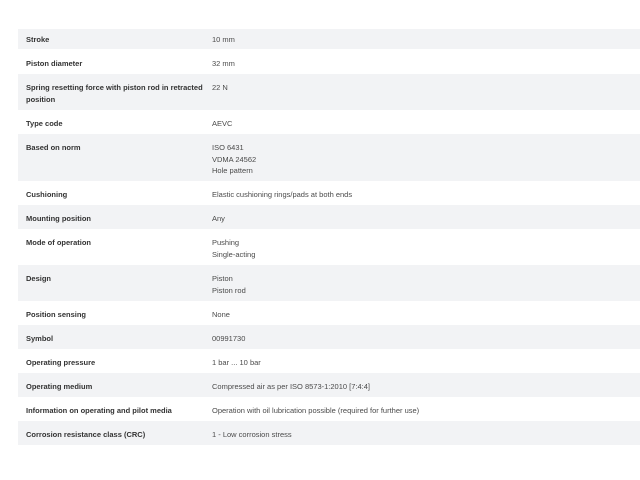  What do you see at coordinates (53, 147) in the screenshot?
I see `spec-label: Based on norm` at bounding box center [53, 147].